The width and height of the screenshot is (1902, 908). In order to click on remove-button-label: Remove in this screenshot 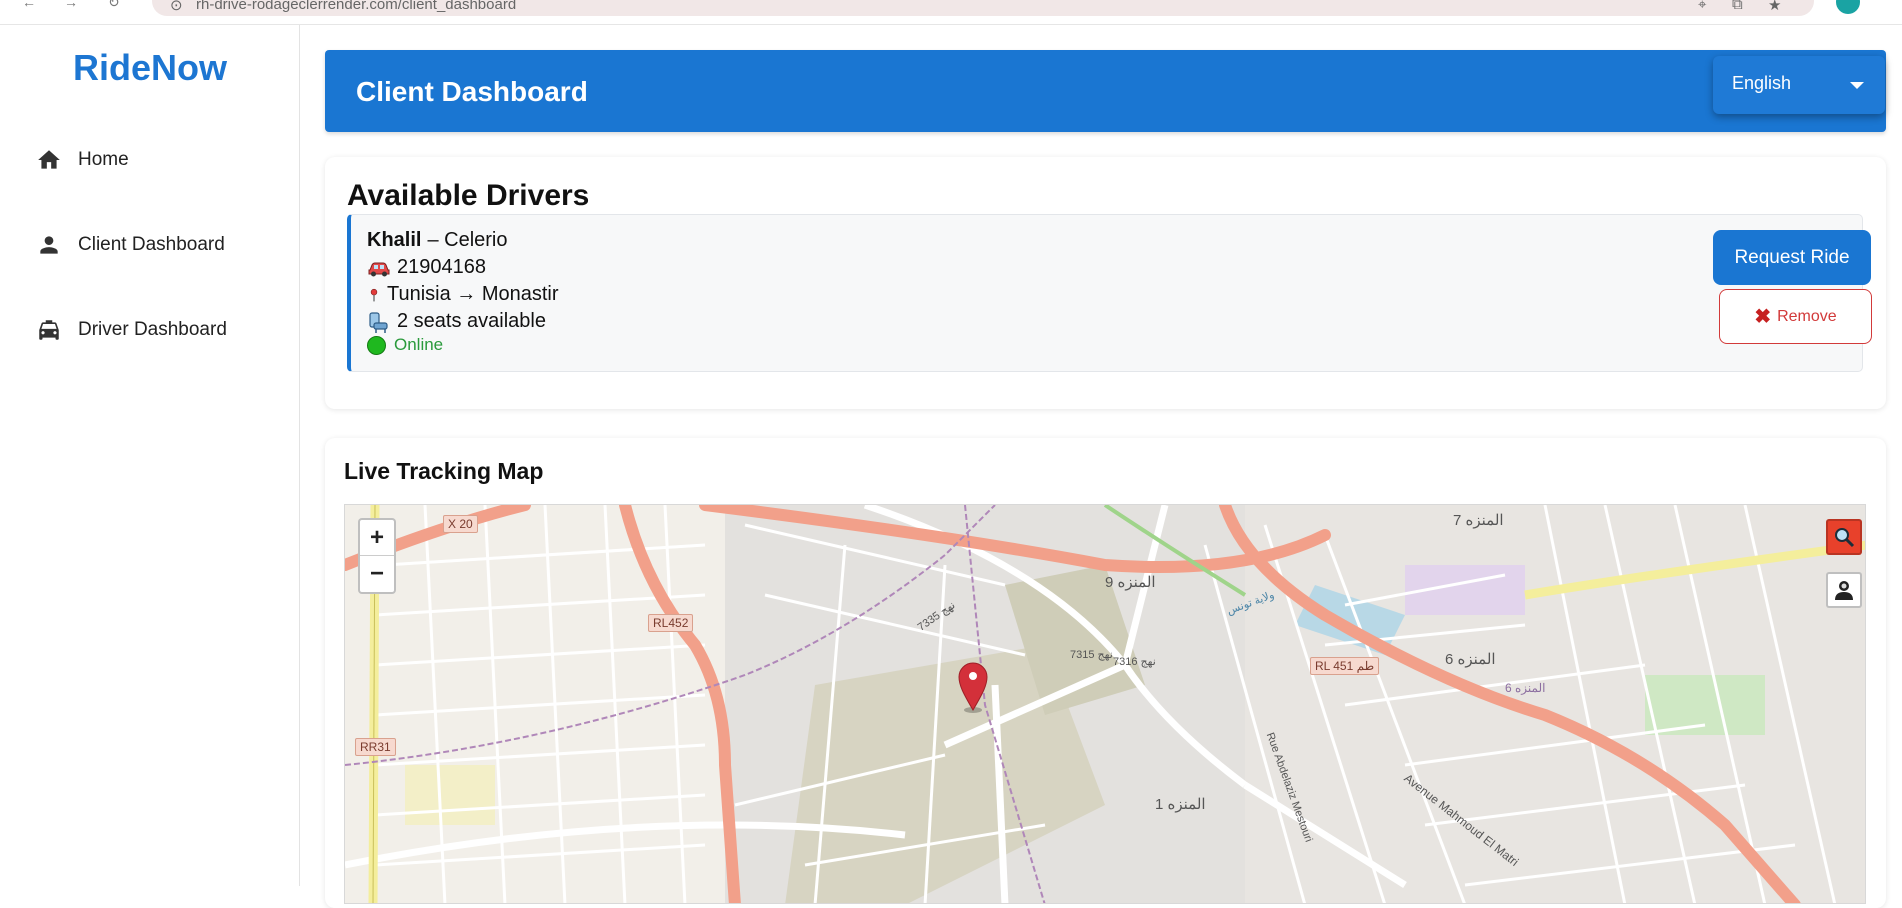, I will do `click(1807, 316)`.